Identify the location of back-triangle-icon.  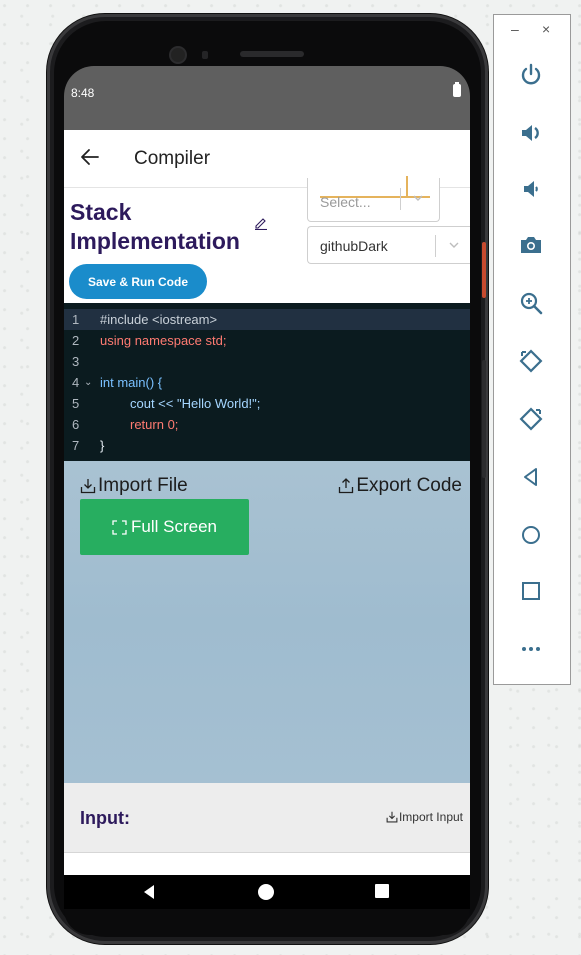
(530, 477).